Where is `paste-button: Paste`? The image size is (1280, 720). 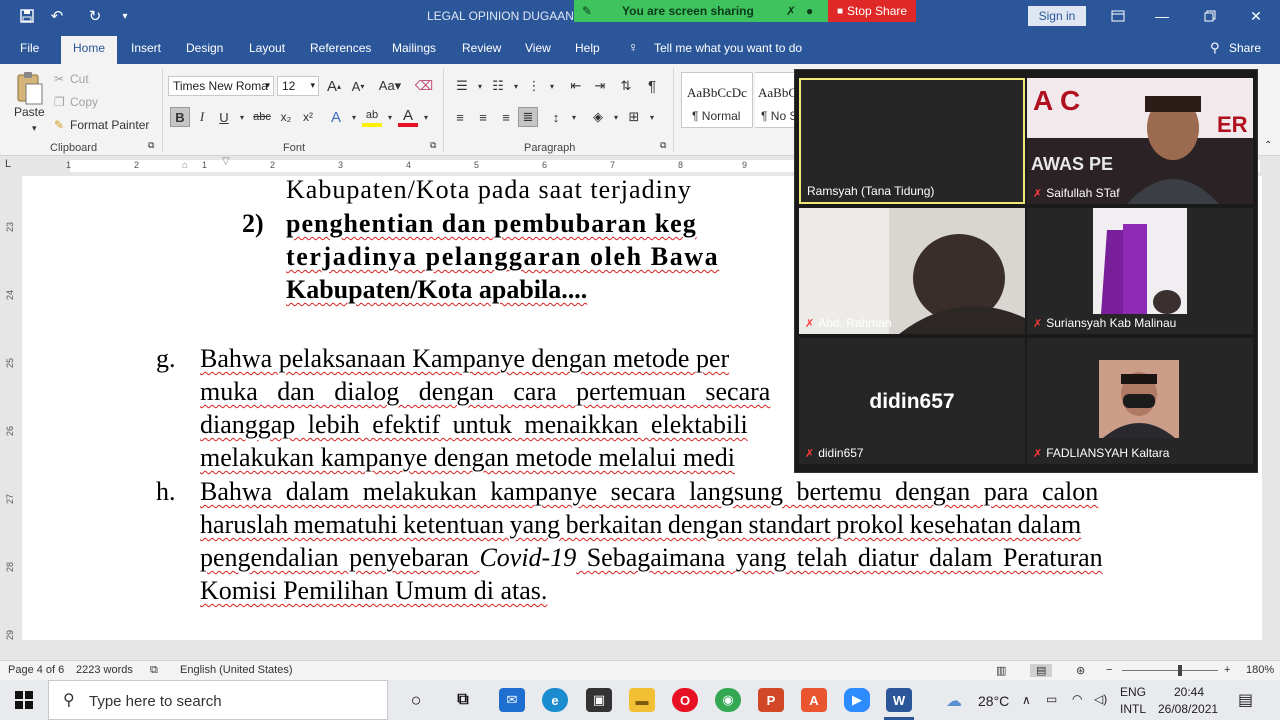
paste-button: Paste is located at coordinates (29, 112).